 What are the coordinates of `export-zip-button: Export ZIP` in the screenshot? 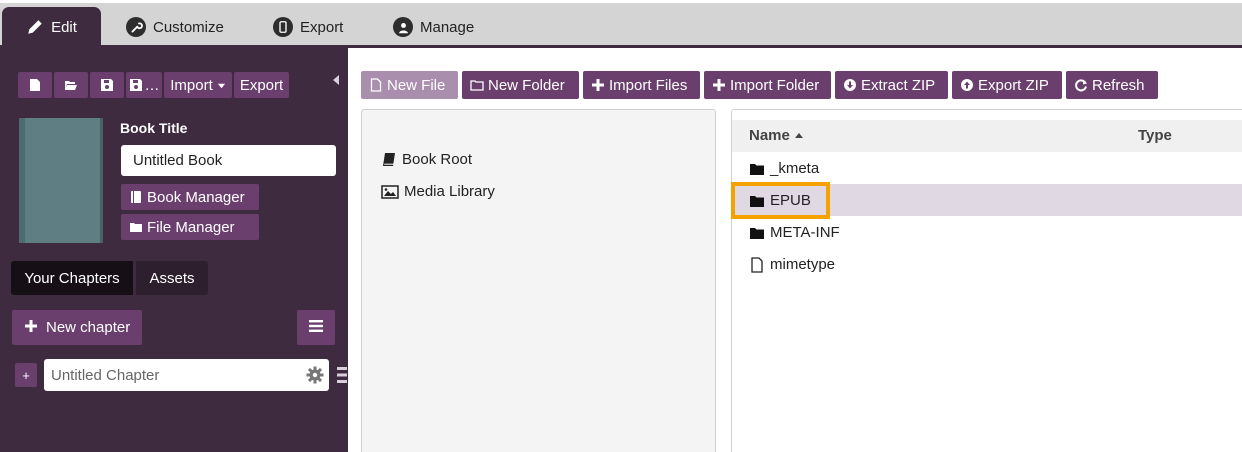 It's located at (1007, 85).